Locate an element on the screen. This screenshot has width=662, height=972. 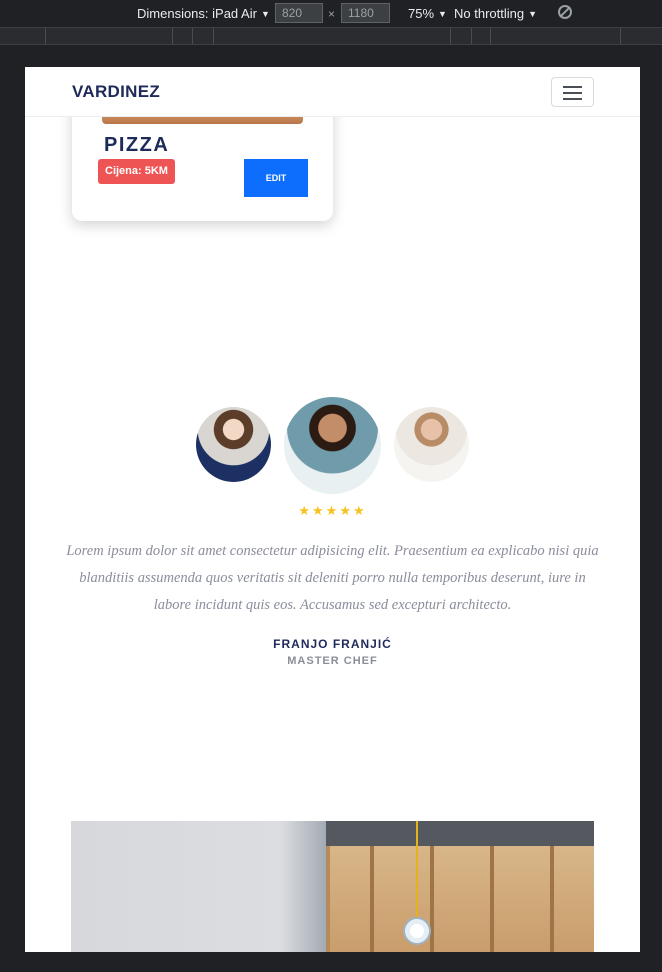
rating-stars: ★★★★★ is located at coordinates (332, 510).